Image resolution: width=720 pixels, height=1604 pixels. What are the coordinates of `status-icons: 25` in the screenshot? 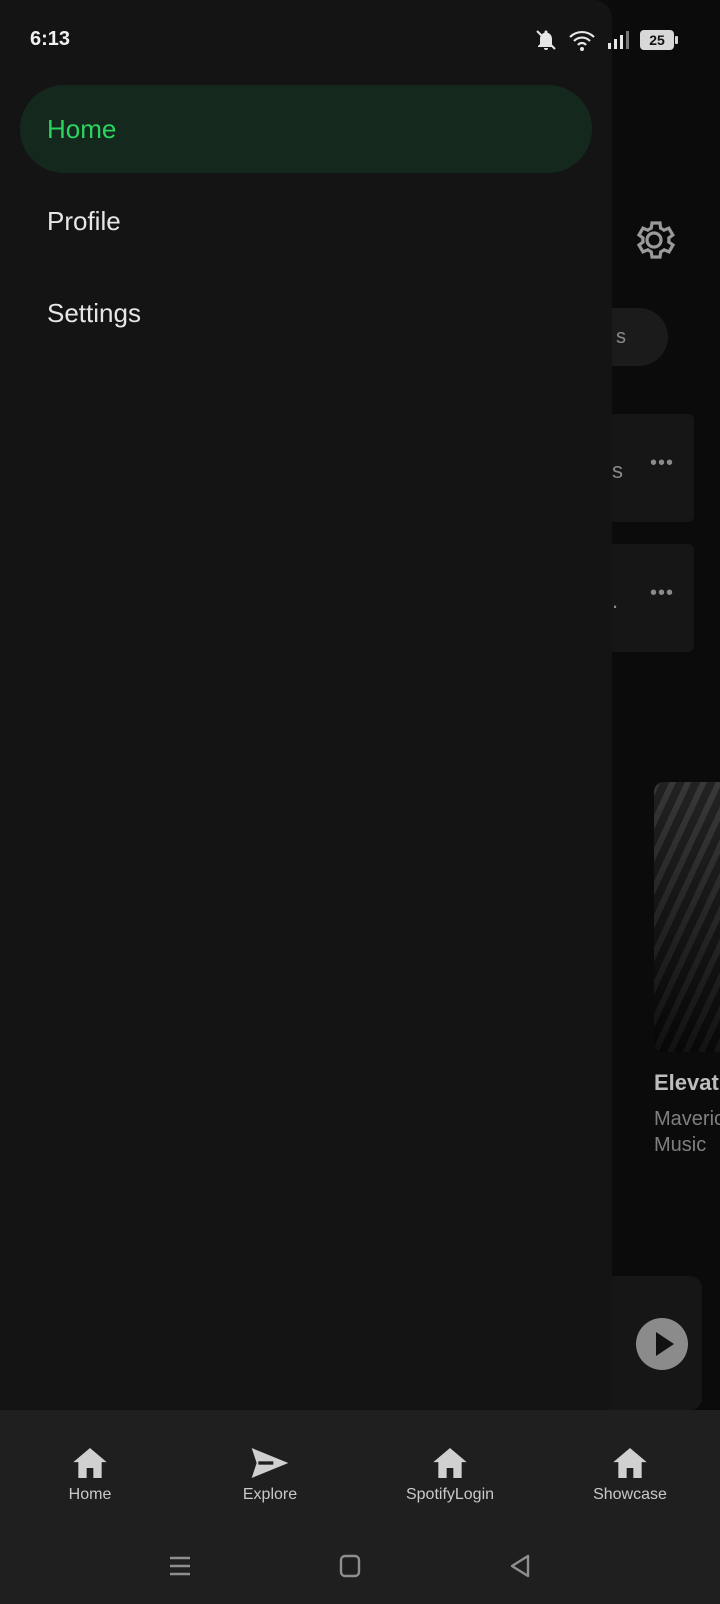 It's located at (606, 40).